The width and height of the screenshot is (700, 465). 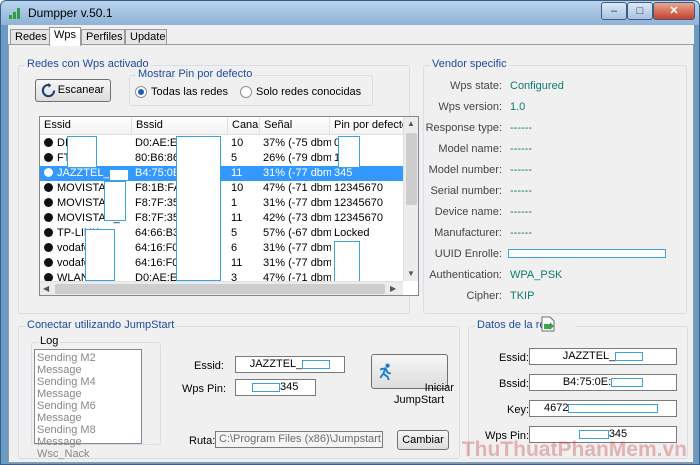 I want to click on export-file-icon, so click(x=548, y=324).